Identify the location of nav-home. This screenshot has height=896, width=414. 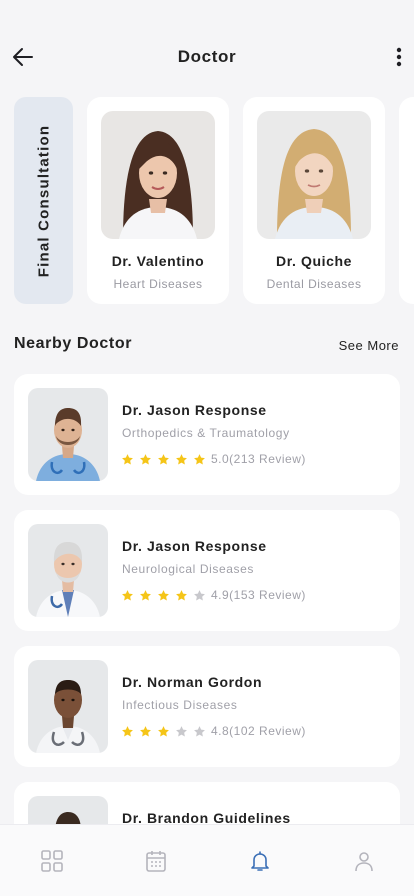
(52, 861).